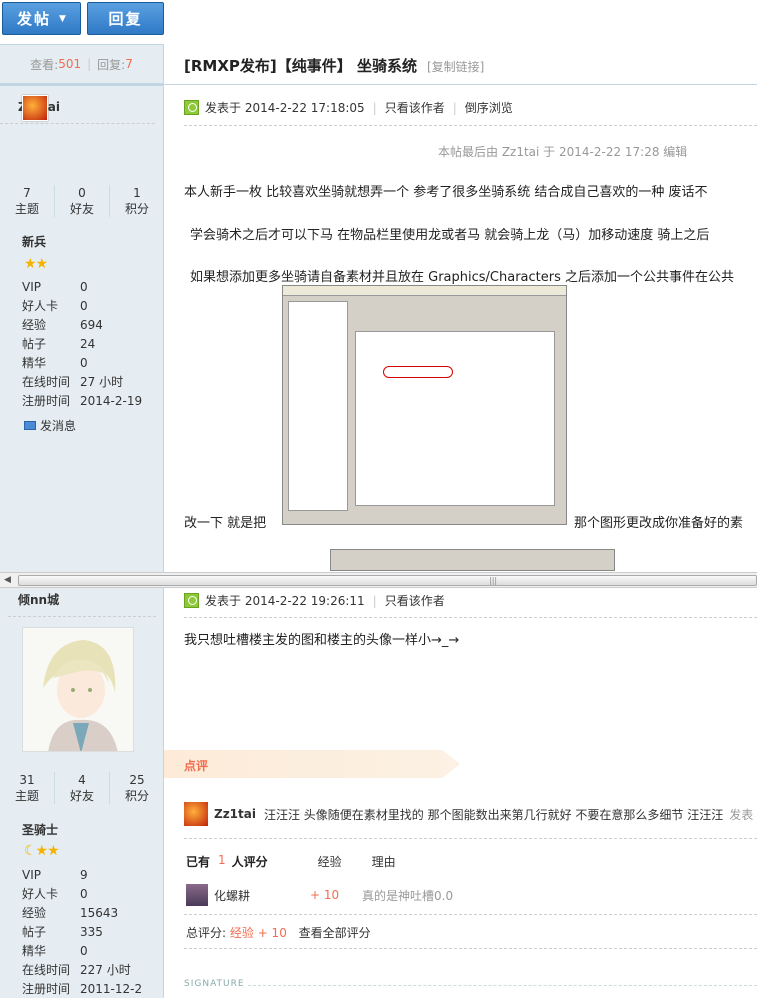  I want to click on user-rank: 新兵, so click(34, 242).